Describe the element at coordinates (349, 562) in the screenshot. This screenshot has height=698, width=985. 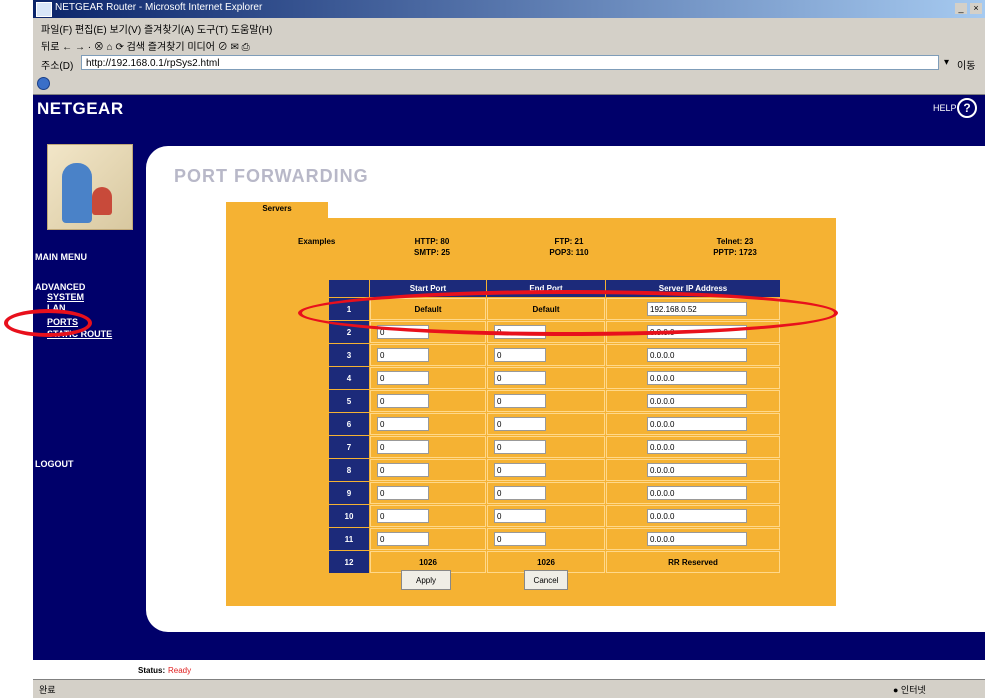
I see `row-number: 12` at that location.